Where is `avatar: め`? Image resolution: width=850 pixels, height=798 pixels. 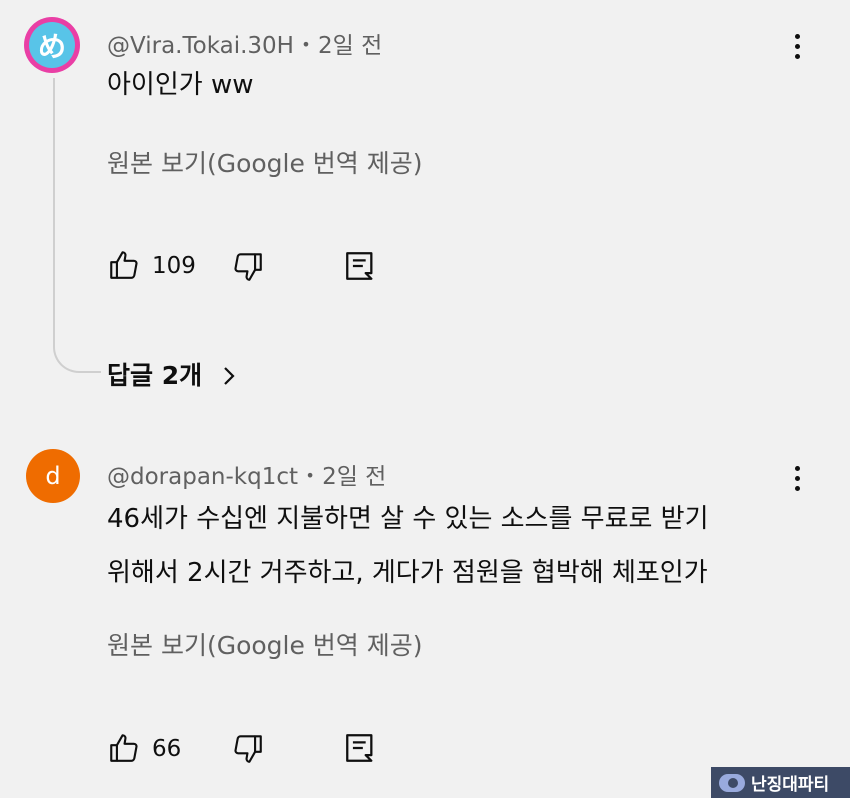 avatar: め is located at coordinates (52, 45).